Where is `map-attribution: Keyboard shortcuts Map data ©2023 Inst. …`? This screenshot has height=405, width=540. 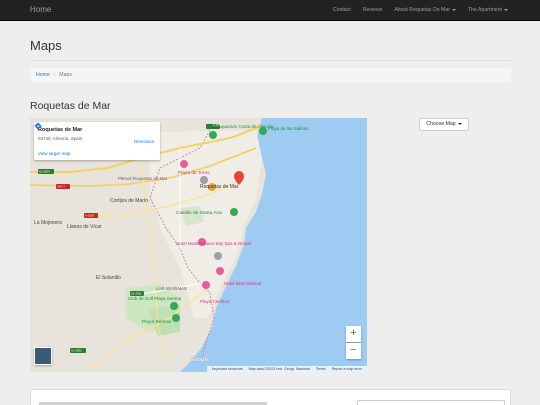 map-attribution: Keyboard shortcuts Map data ©2023 Inst. … is located at coordinates (286, 369).